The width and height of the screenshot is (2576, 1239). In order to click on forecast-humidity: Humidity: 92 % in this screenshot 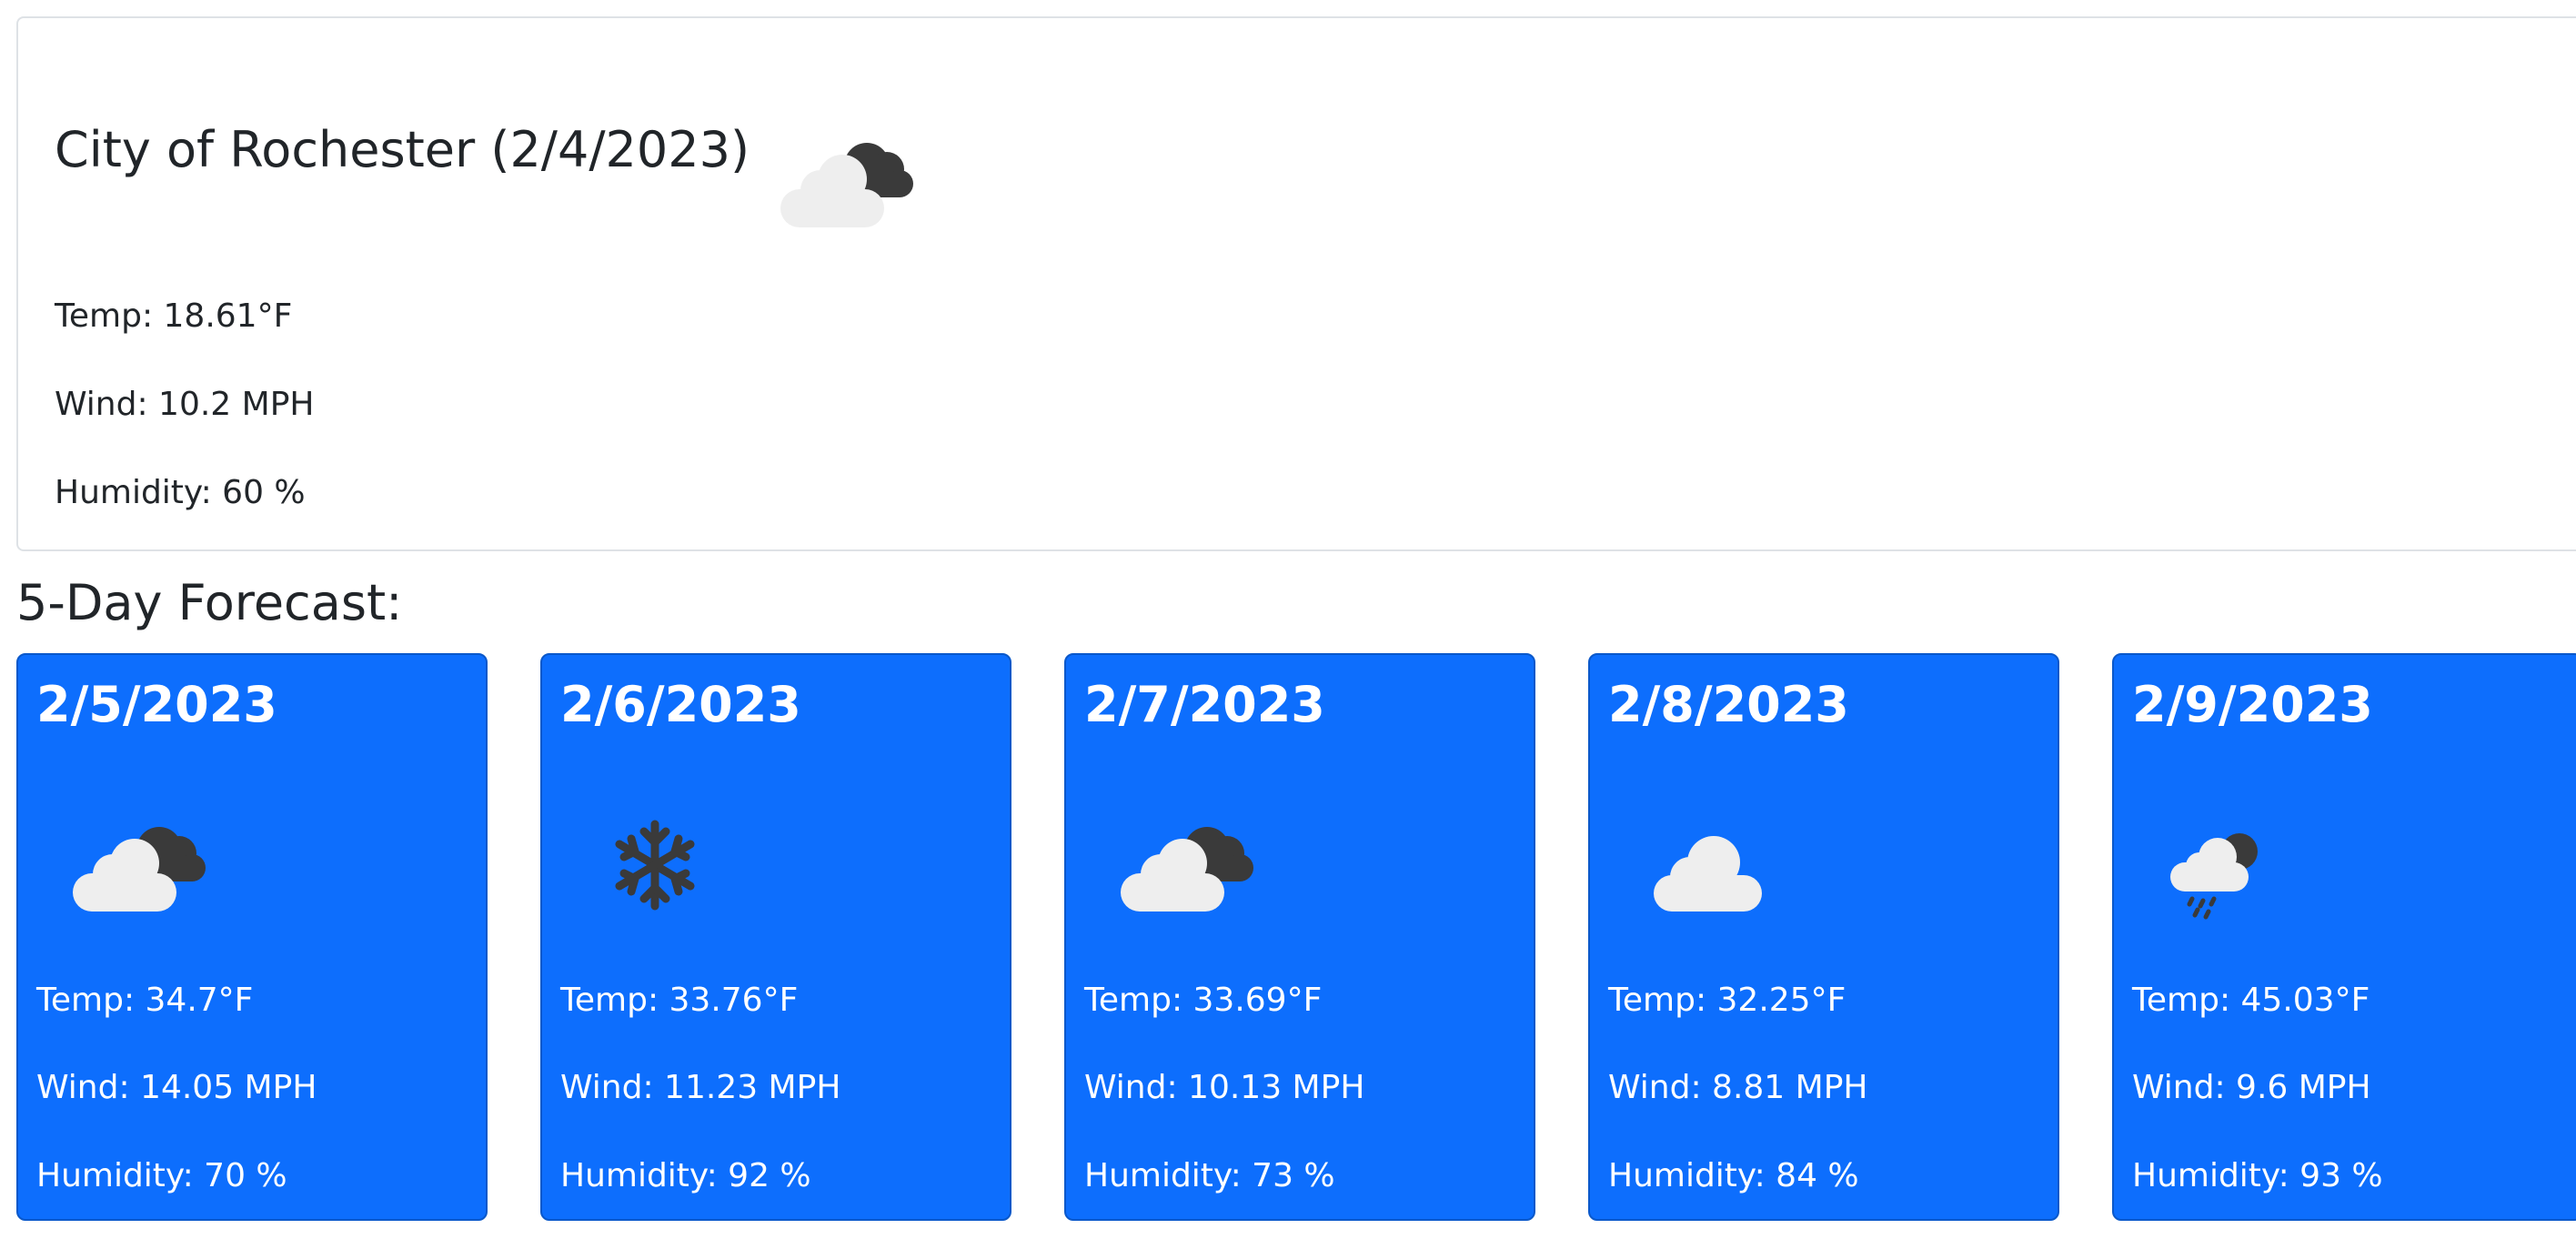, I will do `click(685, 1175)`.